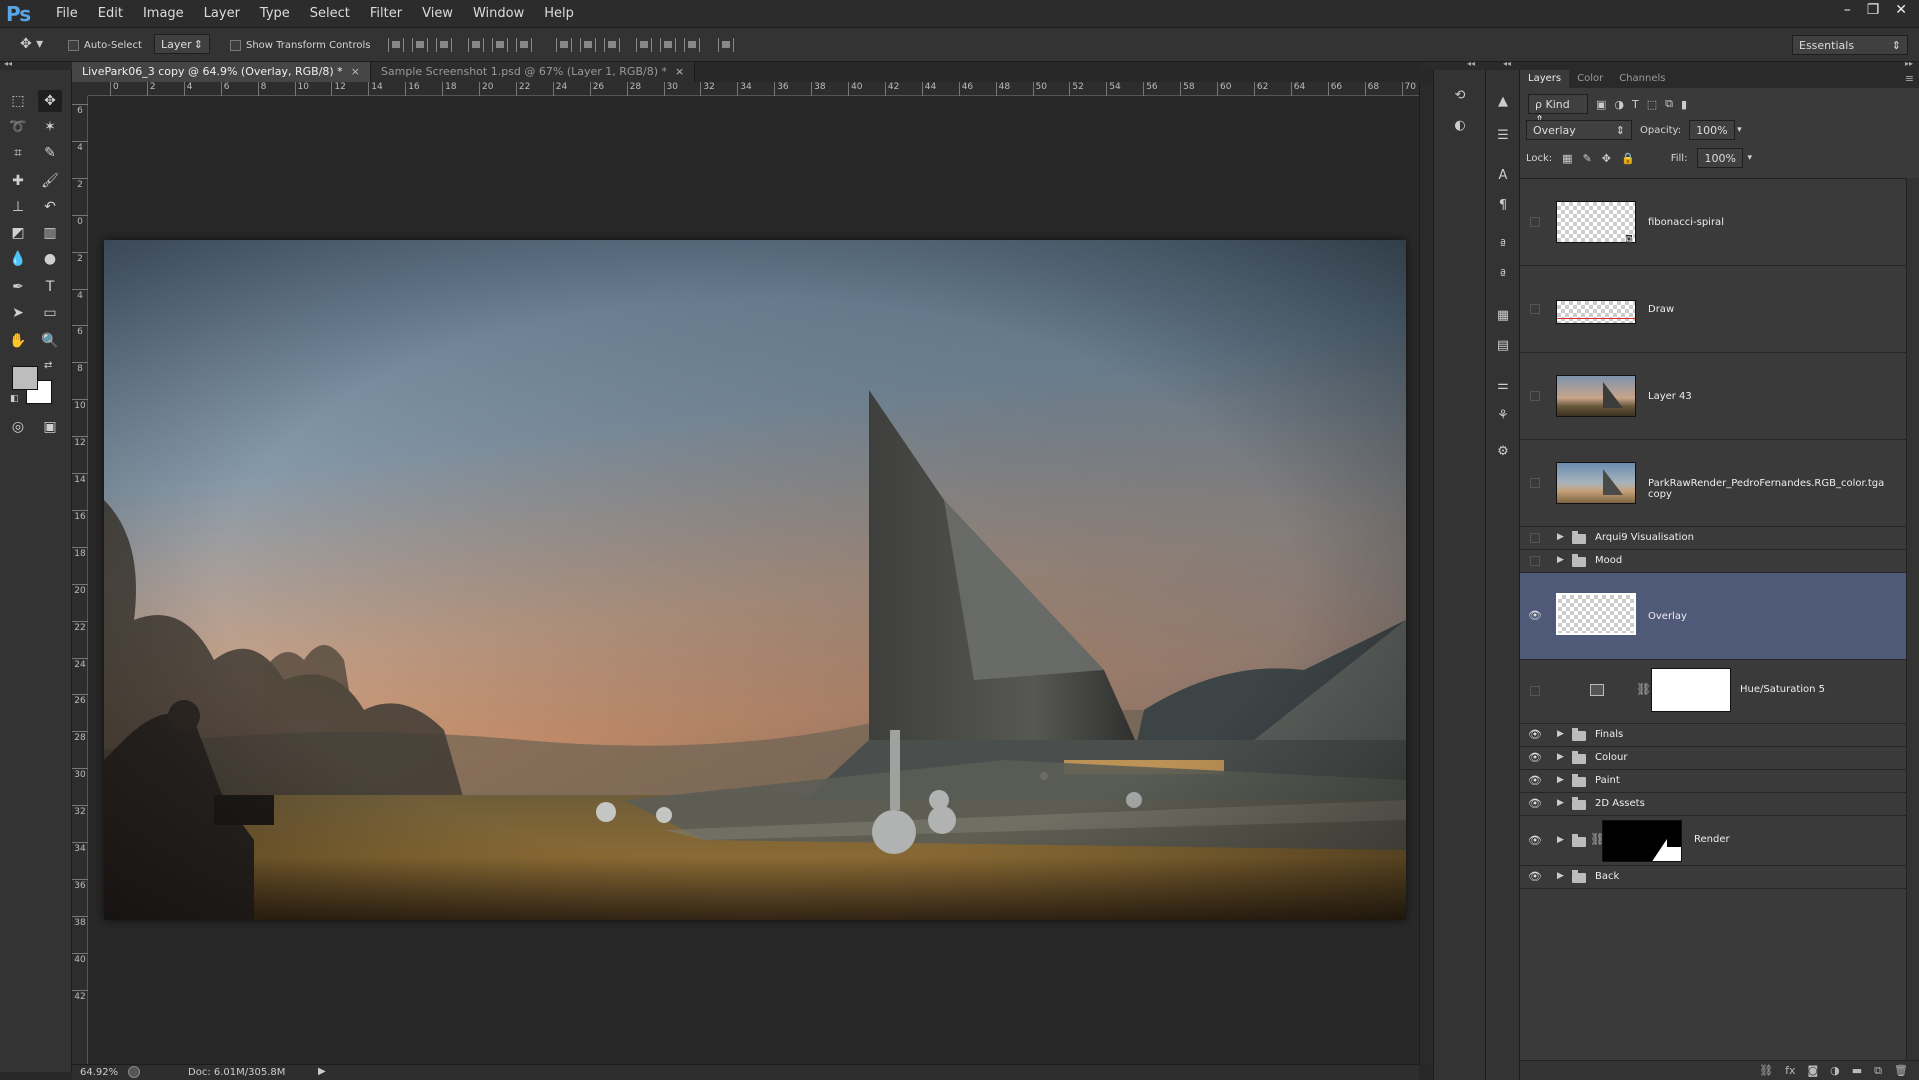 The image size is (1919, 1080). Describe the element at coordinates (110, 14) in the screenshot. I see `menu-edit: Edit` at that location.